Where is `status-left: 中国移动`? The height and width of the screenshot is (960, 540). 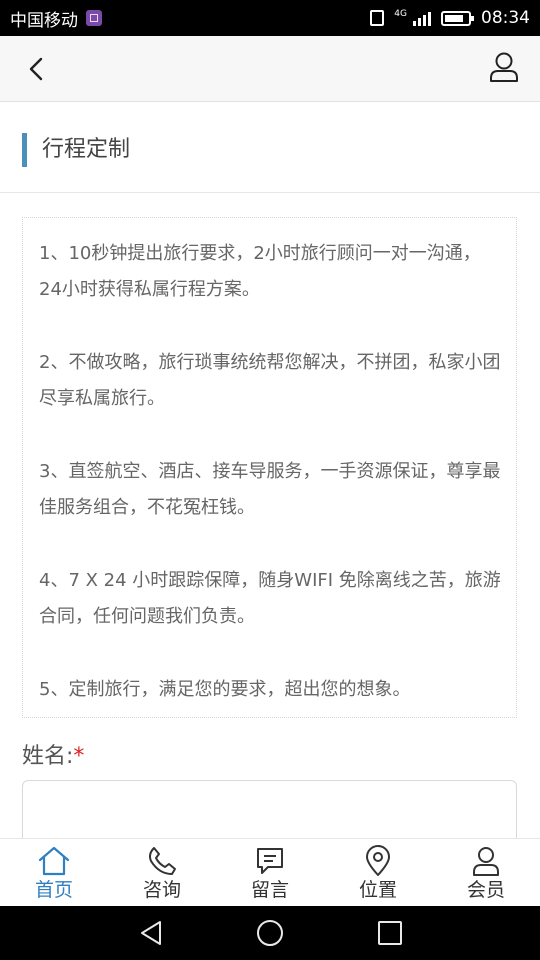 status-left: 中国移动 is located at coordinates (56, 18).